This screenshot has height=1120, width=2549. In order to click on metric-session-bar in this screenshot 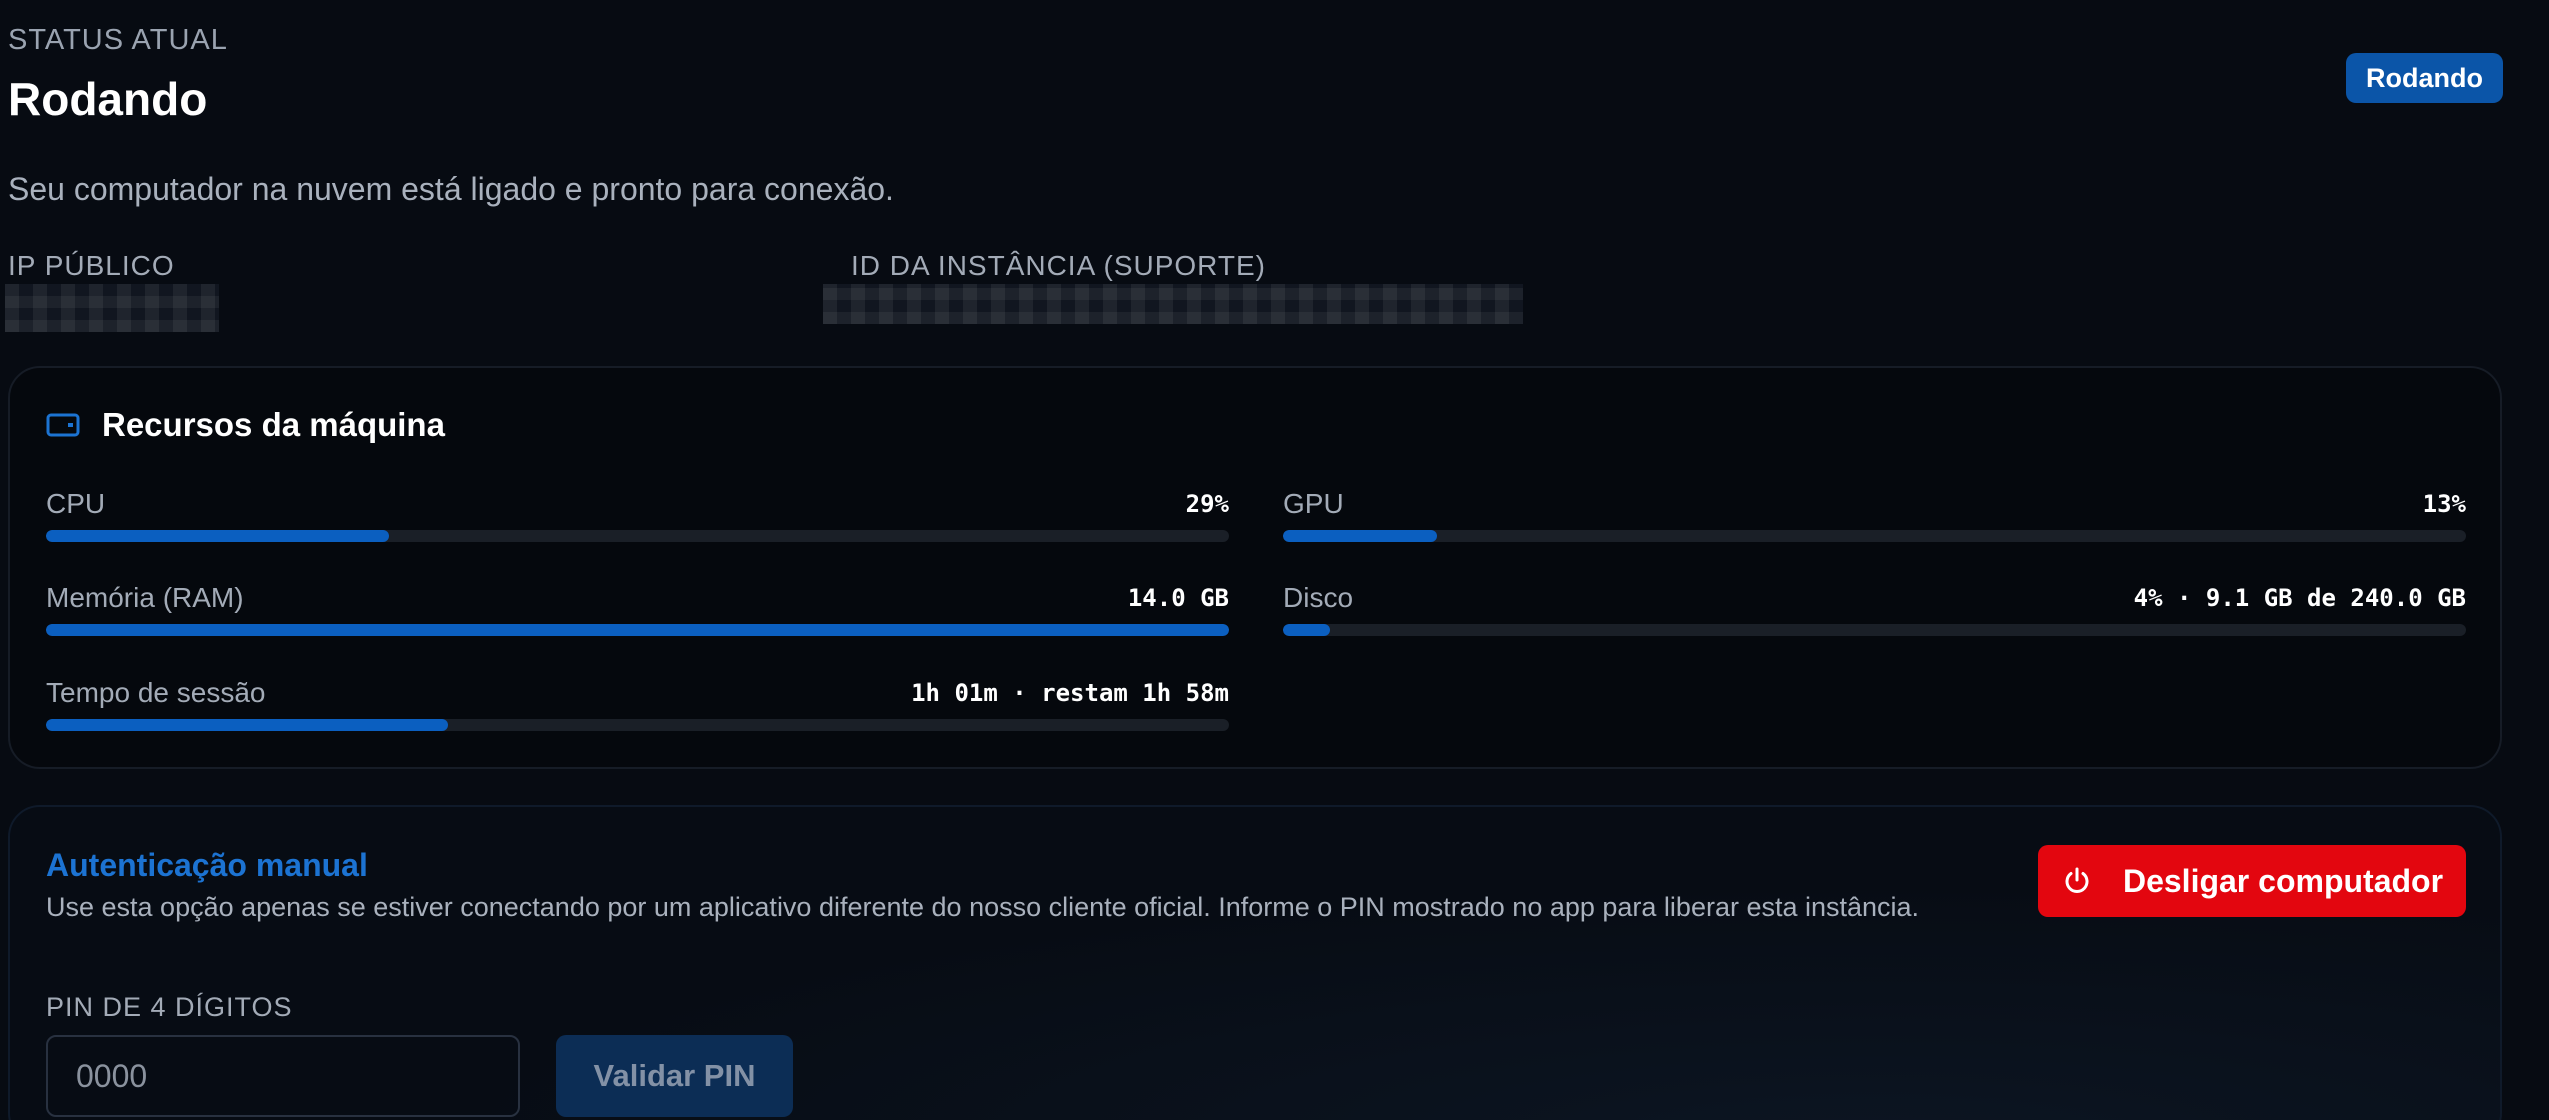, I will do `click(637, 725)`.